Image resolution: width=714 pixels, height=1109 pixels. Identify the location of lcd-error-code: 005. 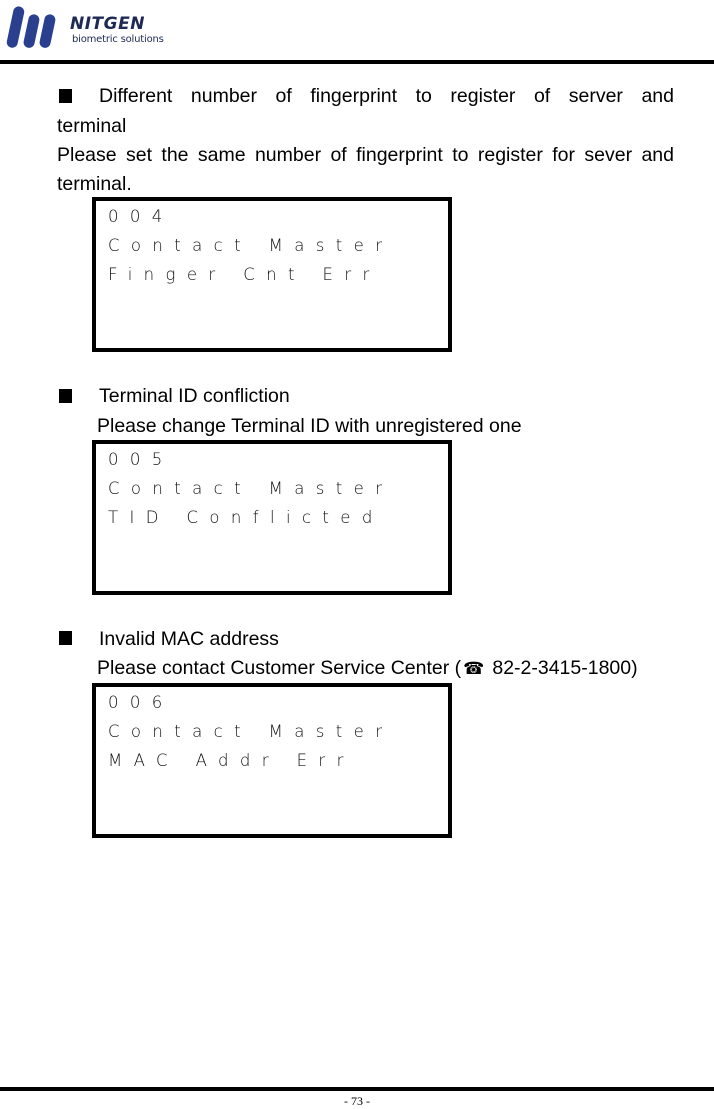
(141, 459).